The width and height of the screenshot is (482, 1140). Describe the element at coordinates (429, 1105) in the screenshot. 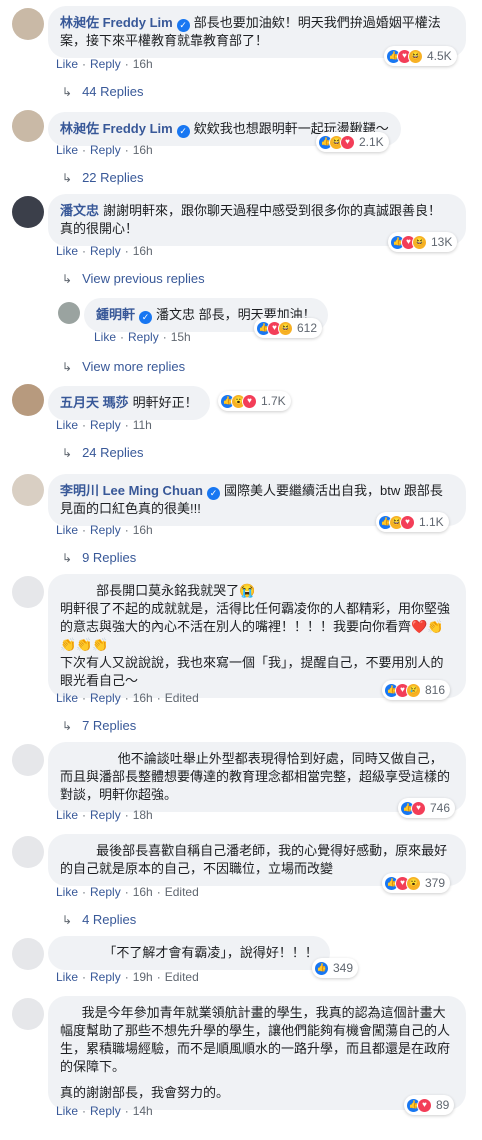

I see `reaction-summary: 👍 ♥ 89` at that location.